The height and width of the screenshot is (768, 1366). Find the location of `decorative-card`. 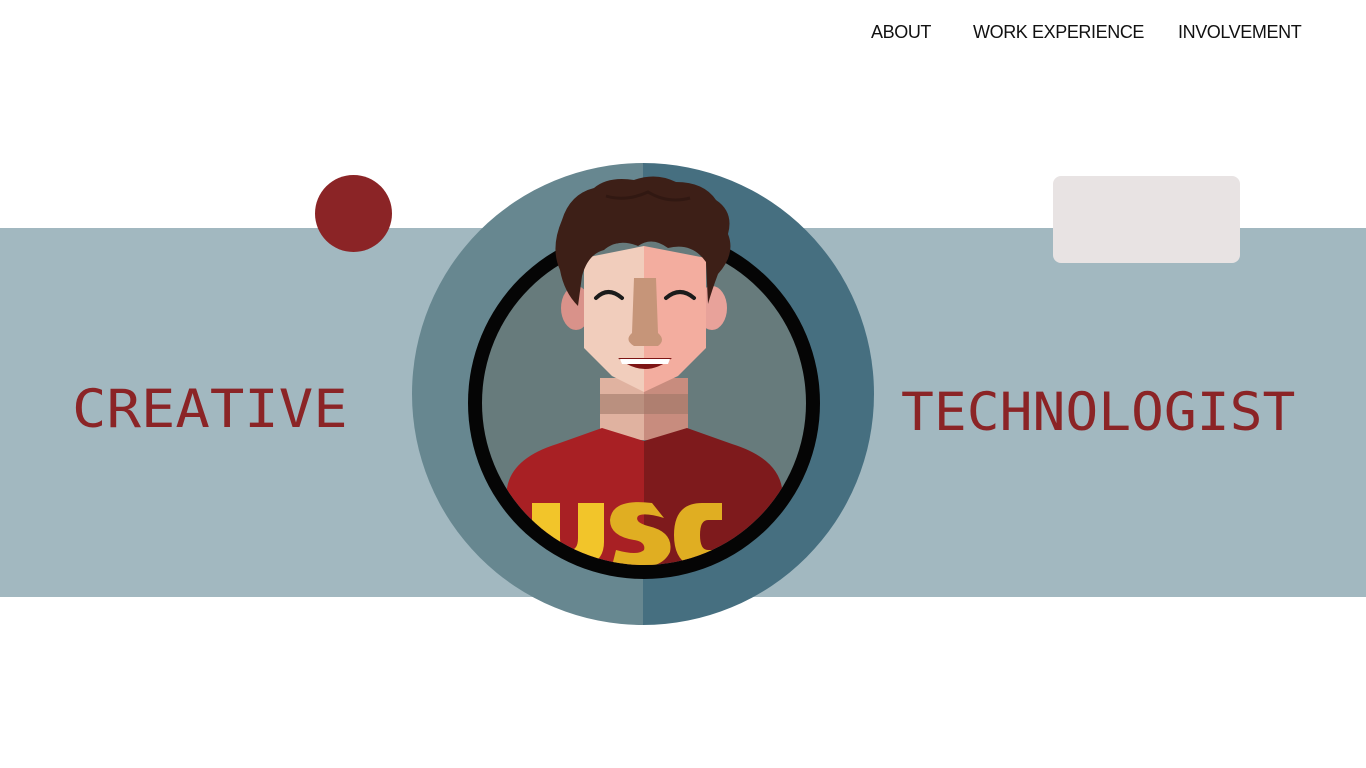

decorative-card is located at coordinates (1146, 219).